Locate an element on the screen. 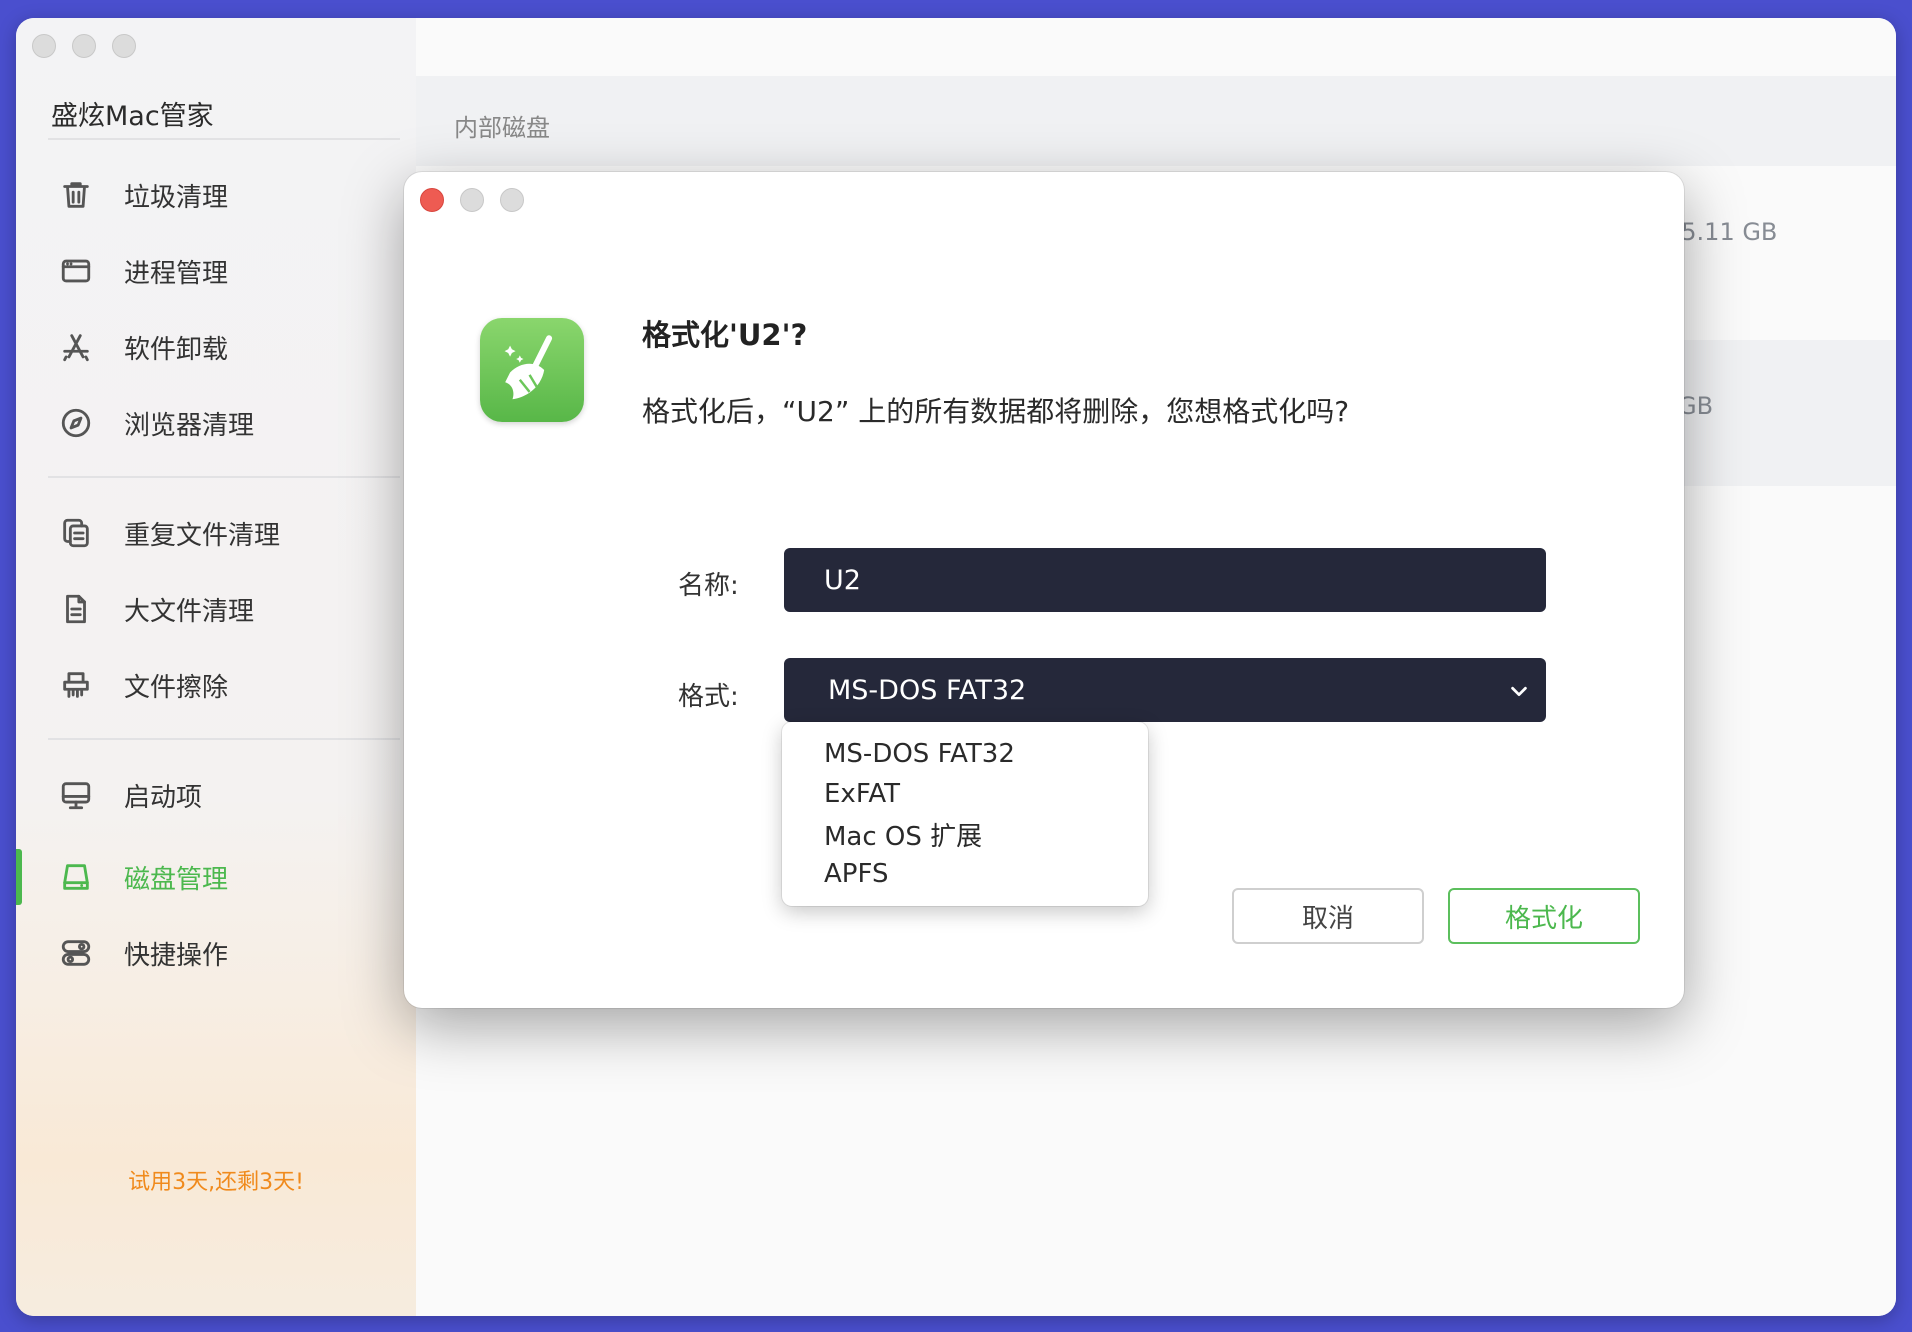 This screenshot has width=1912, height=1332. sidebar-item-label: 垃圾清理 is located at coordinates (176, 197).